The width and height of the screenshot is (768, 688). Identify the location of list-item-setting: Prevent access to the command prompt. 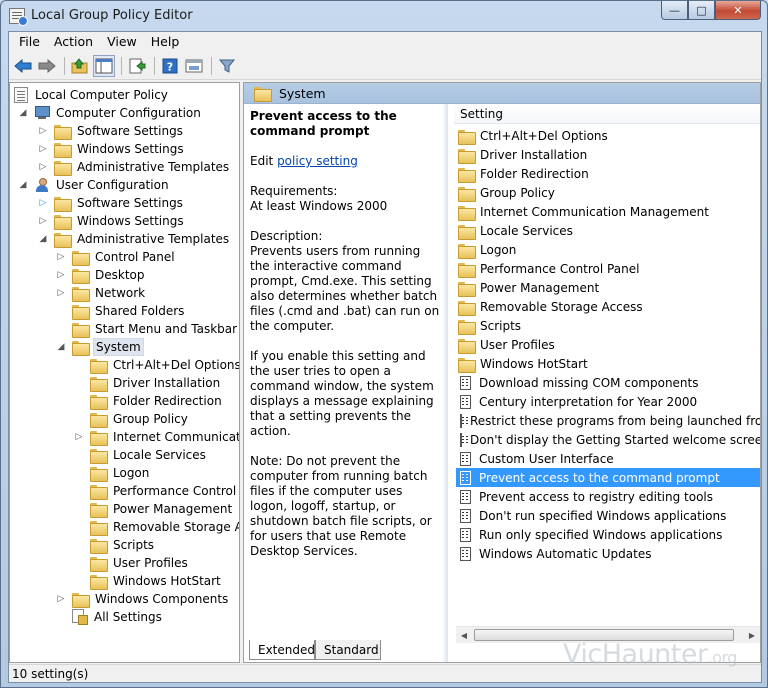
(608, 477).